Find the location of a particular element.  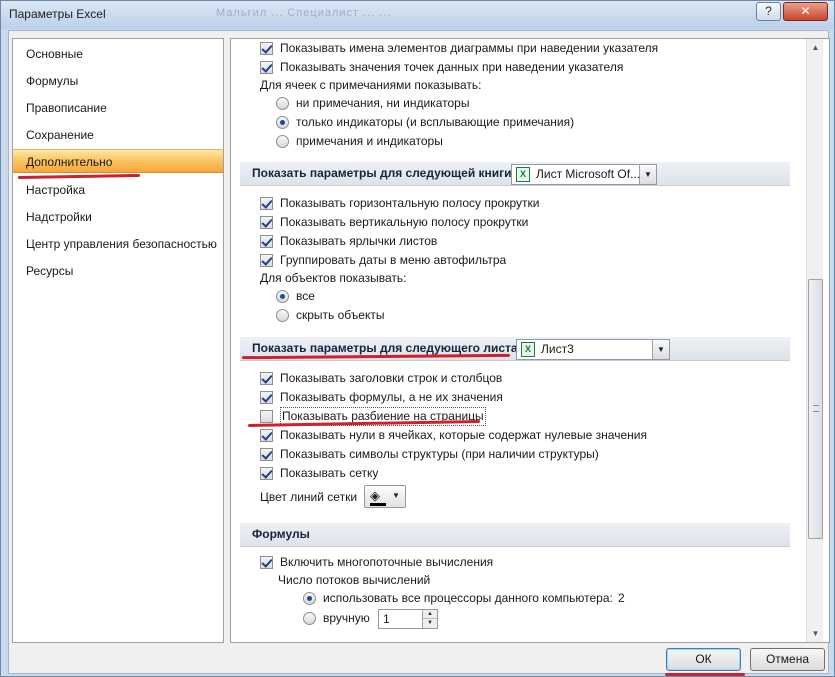

close-button: ✕ is located at coordinates (805, 11).